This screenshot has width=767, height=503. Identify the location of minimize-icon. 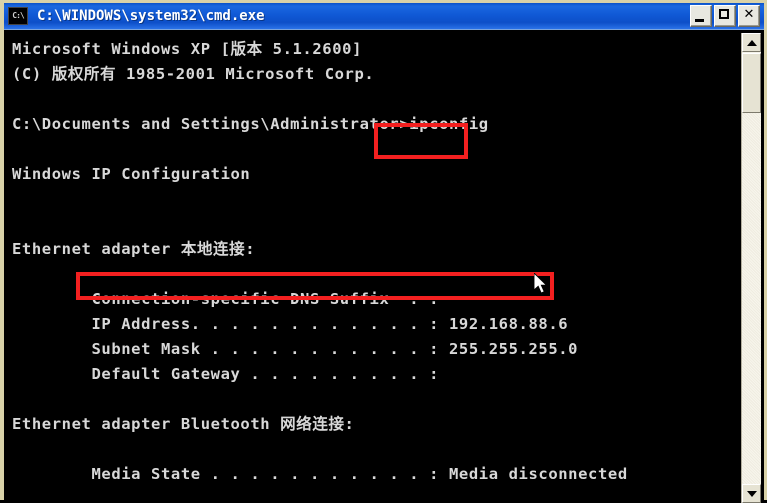
(699, 20).